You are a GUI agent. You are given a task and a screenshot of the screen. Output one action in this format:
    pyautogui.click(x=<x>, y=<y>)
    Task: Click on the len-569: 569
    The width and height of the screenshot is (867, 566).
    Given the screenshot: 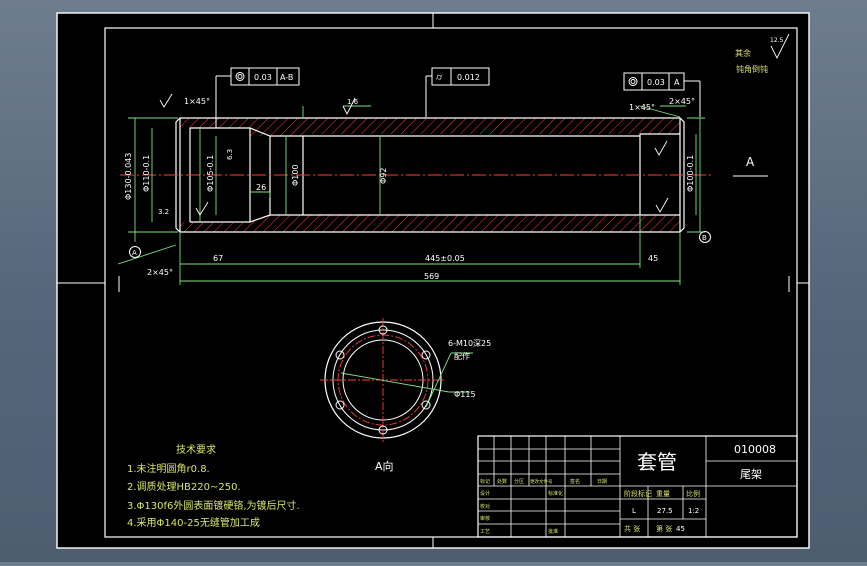 What is the action you would take?
    pyautogui.click(x=431, y=276)
    